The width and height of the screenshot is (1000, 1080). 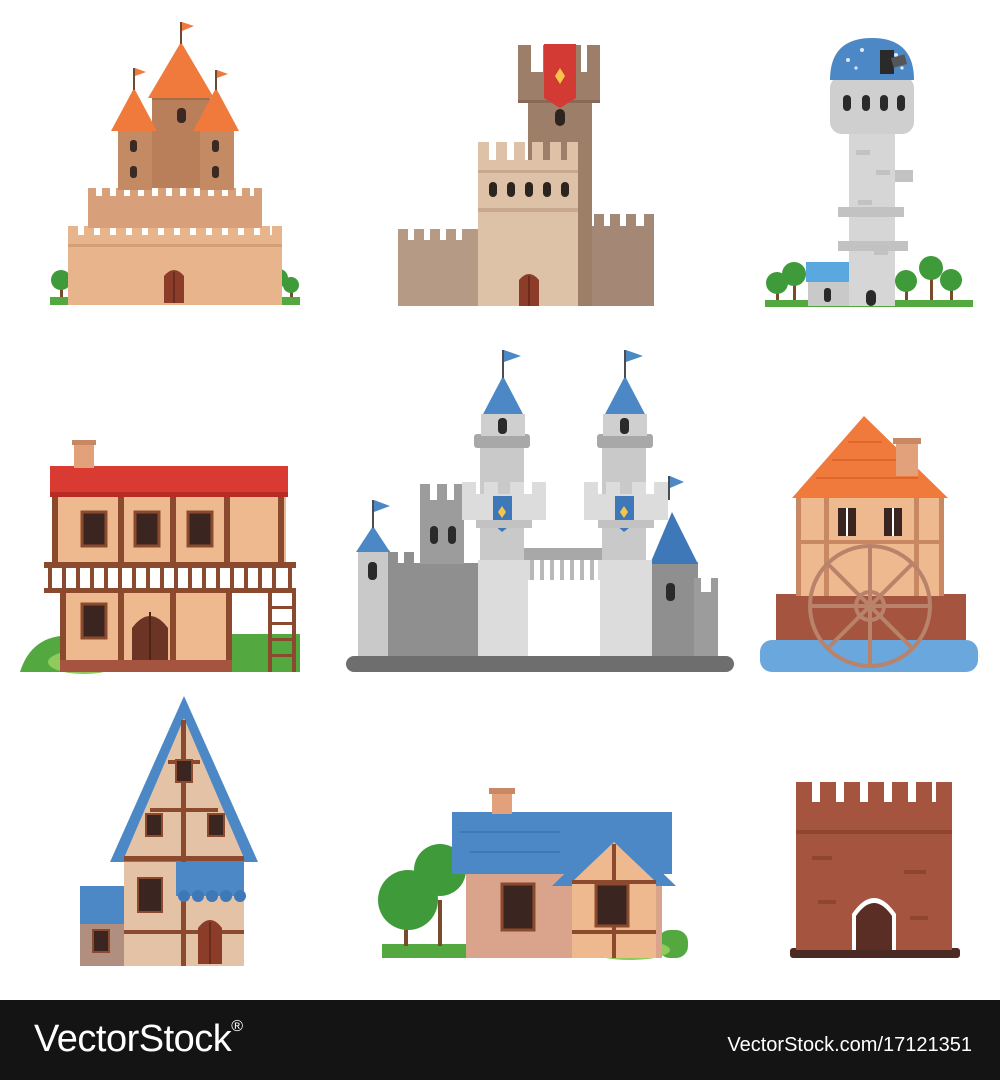 I want to click on brick-gatehouse, so click(x=875, y=870).